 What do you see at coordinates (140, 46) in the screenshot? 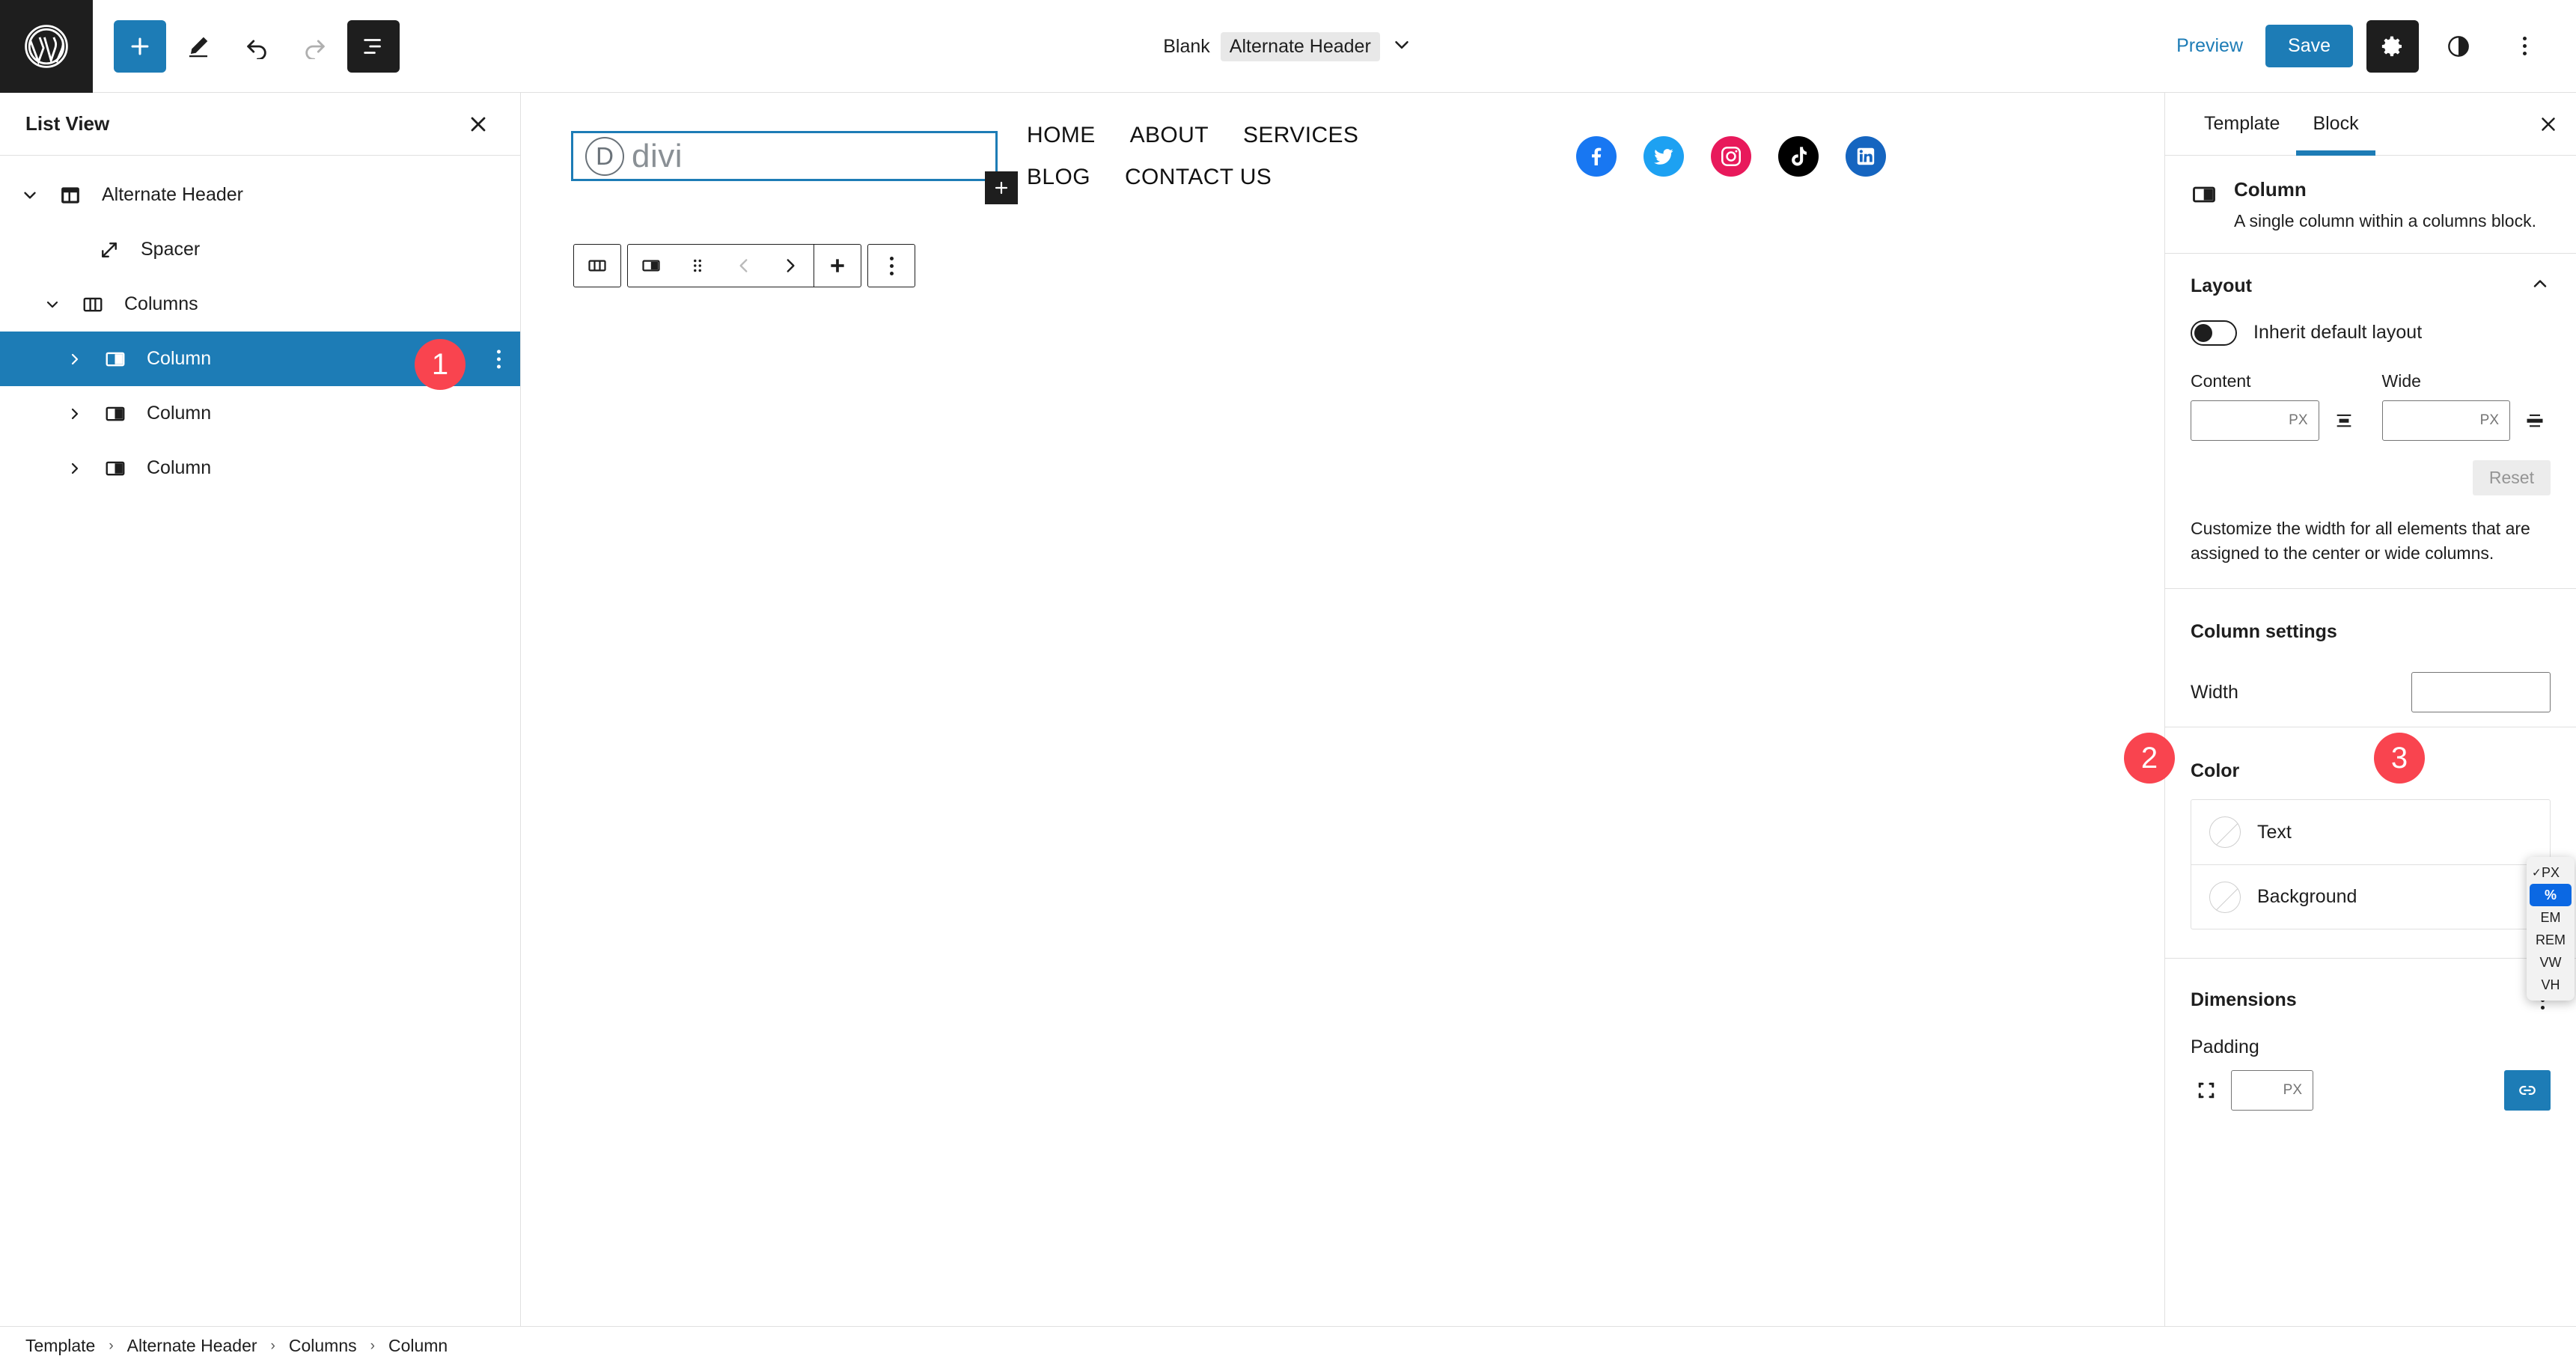
I see `add-block-button` at bounding box center [140, 46].